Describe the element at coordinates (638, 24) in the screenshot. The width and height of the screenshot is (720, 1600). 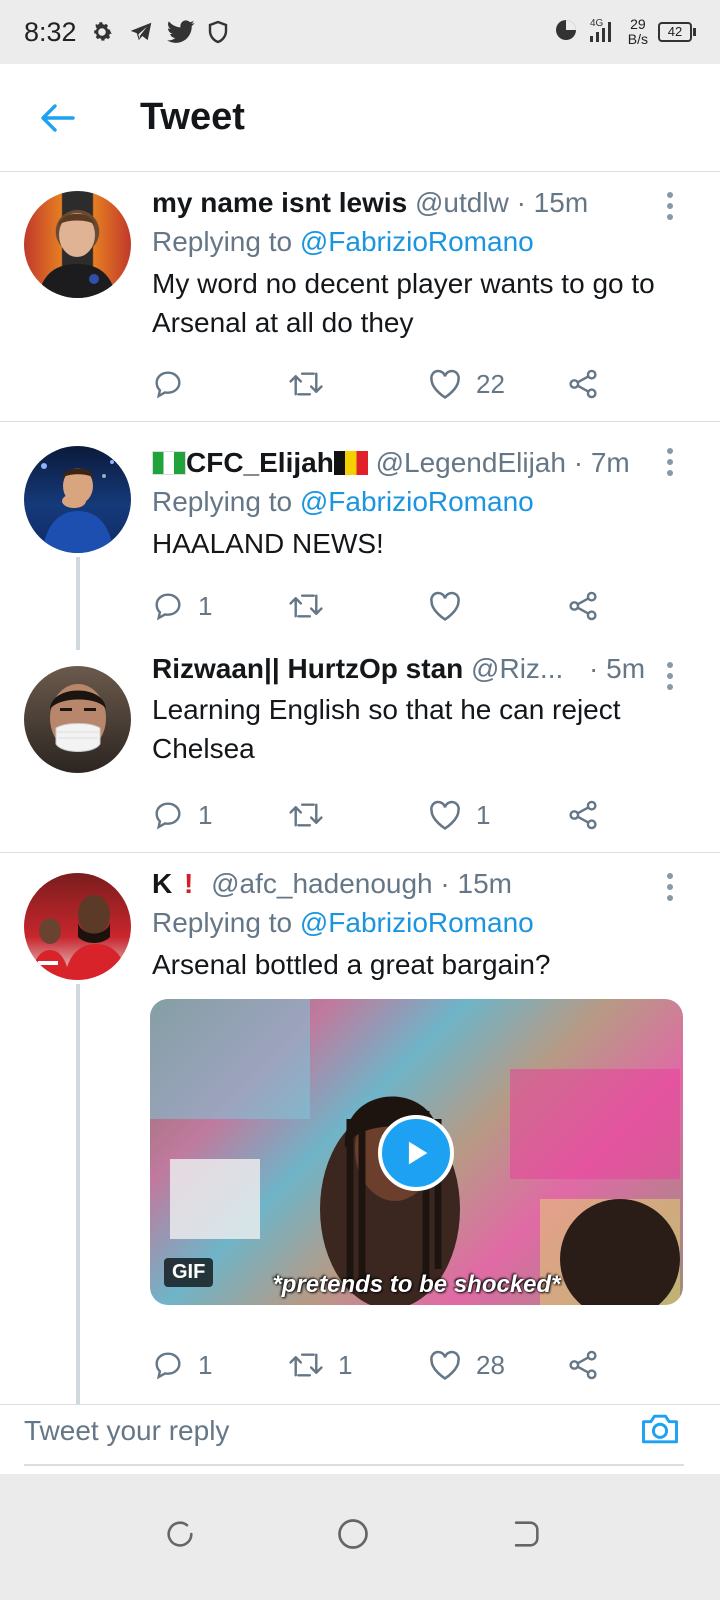
I see `network-speed-value: 29` at that location.